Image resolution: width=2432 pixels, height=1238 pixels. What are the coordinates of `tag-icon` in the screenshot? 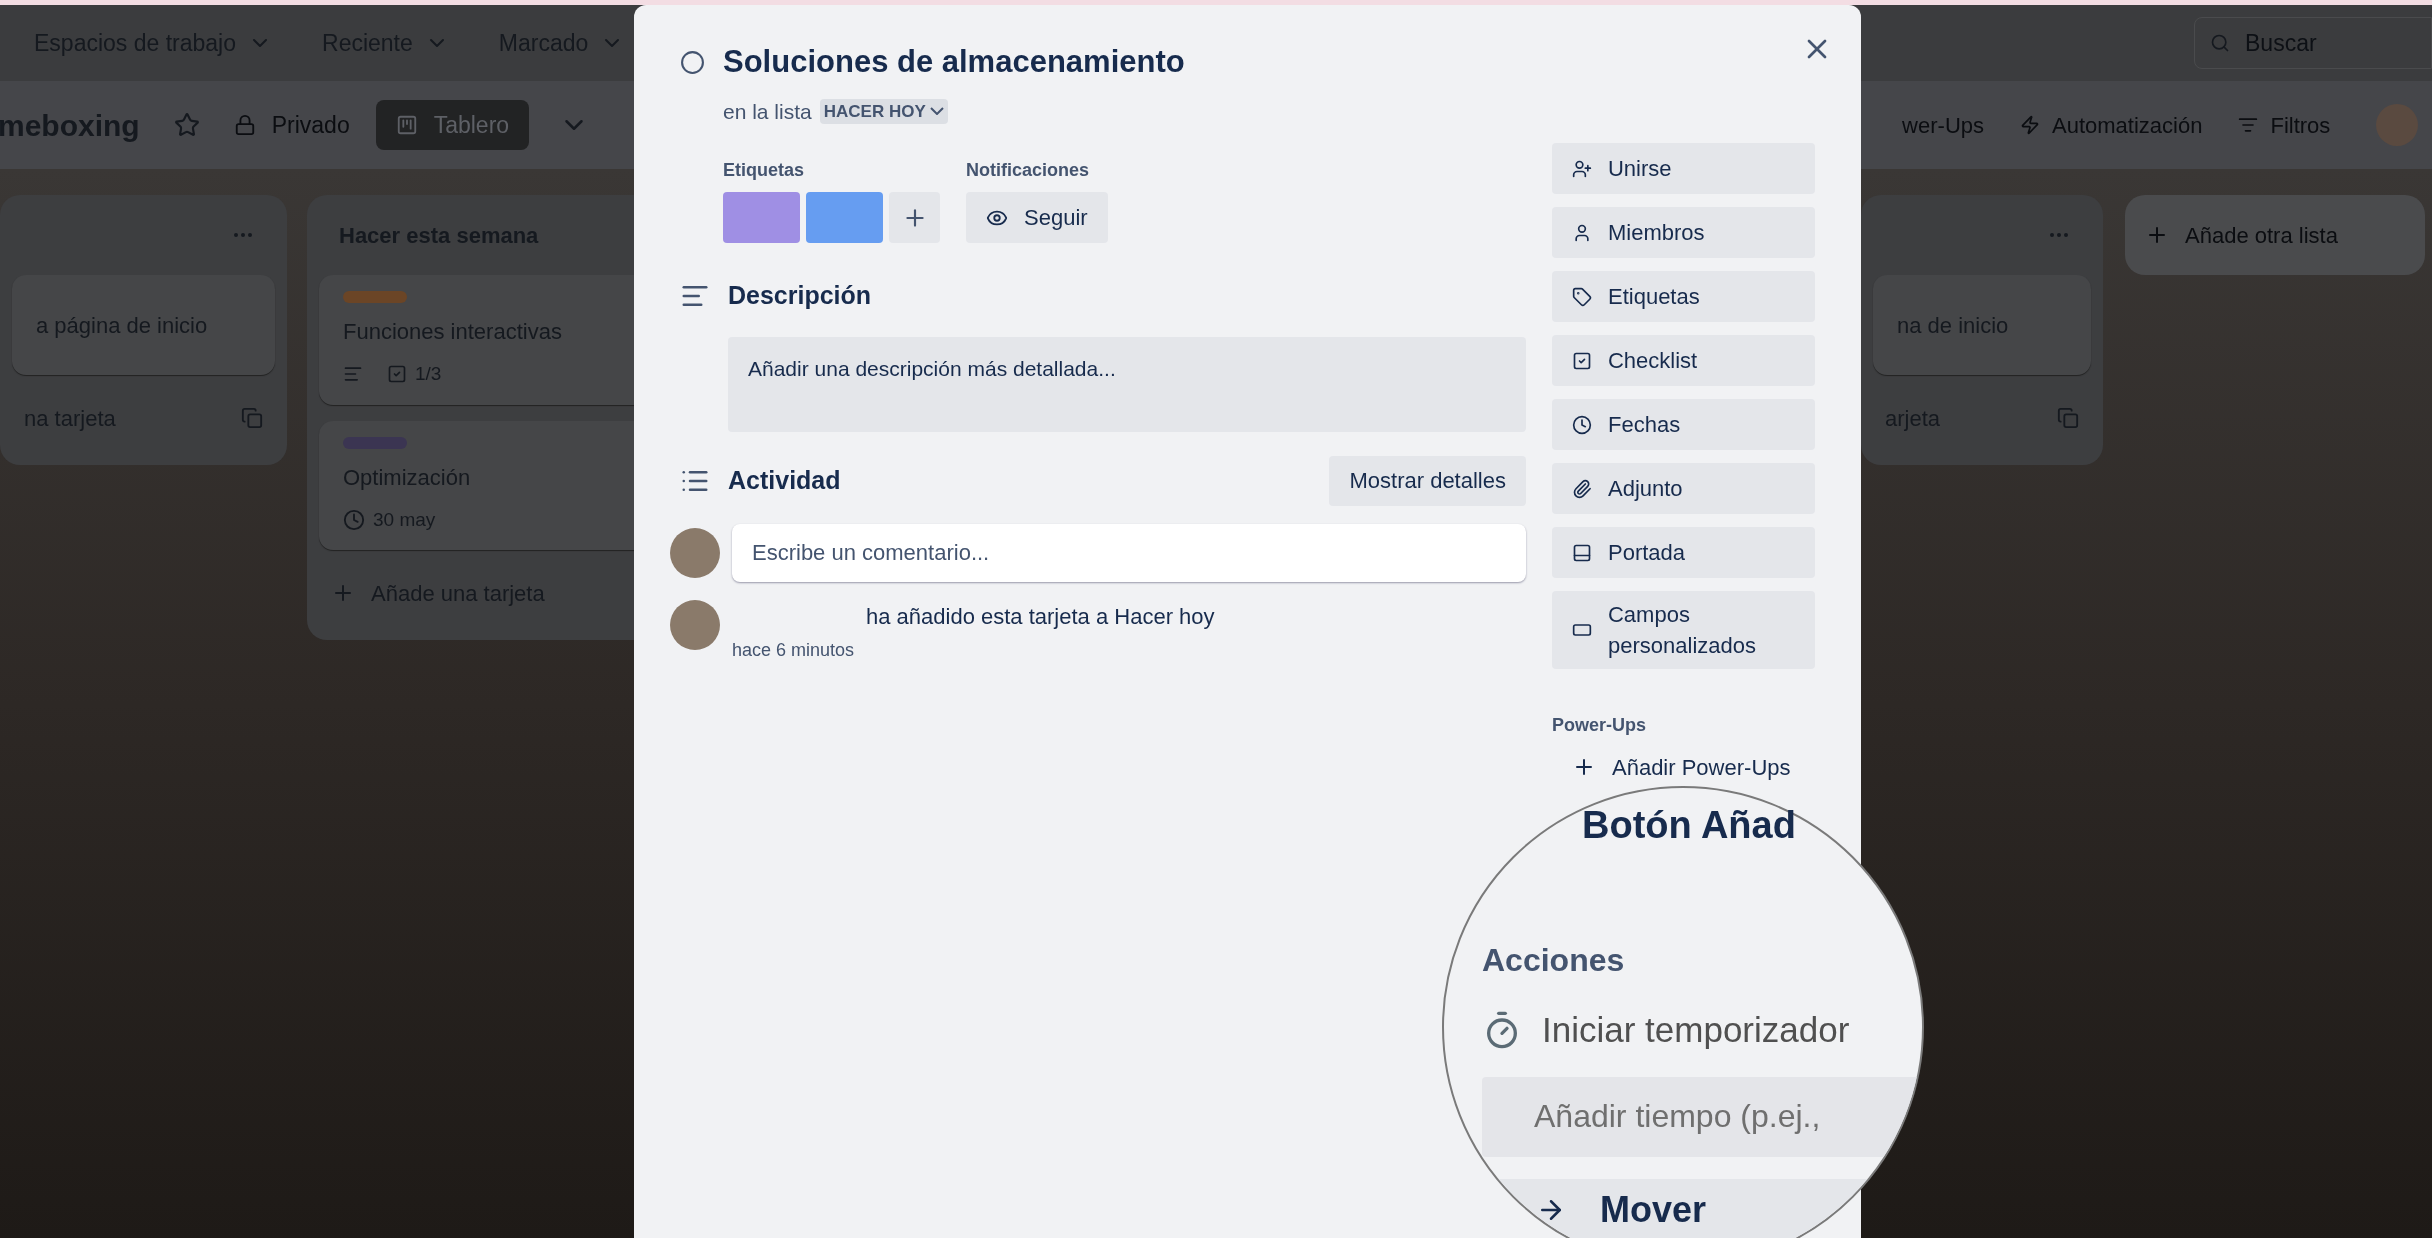 It's located at (1582, 296).